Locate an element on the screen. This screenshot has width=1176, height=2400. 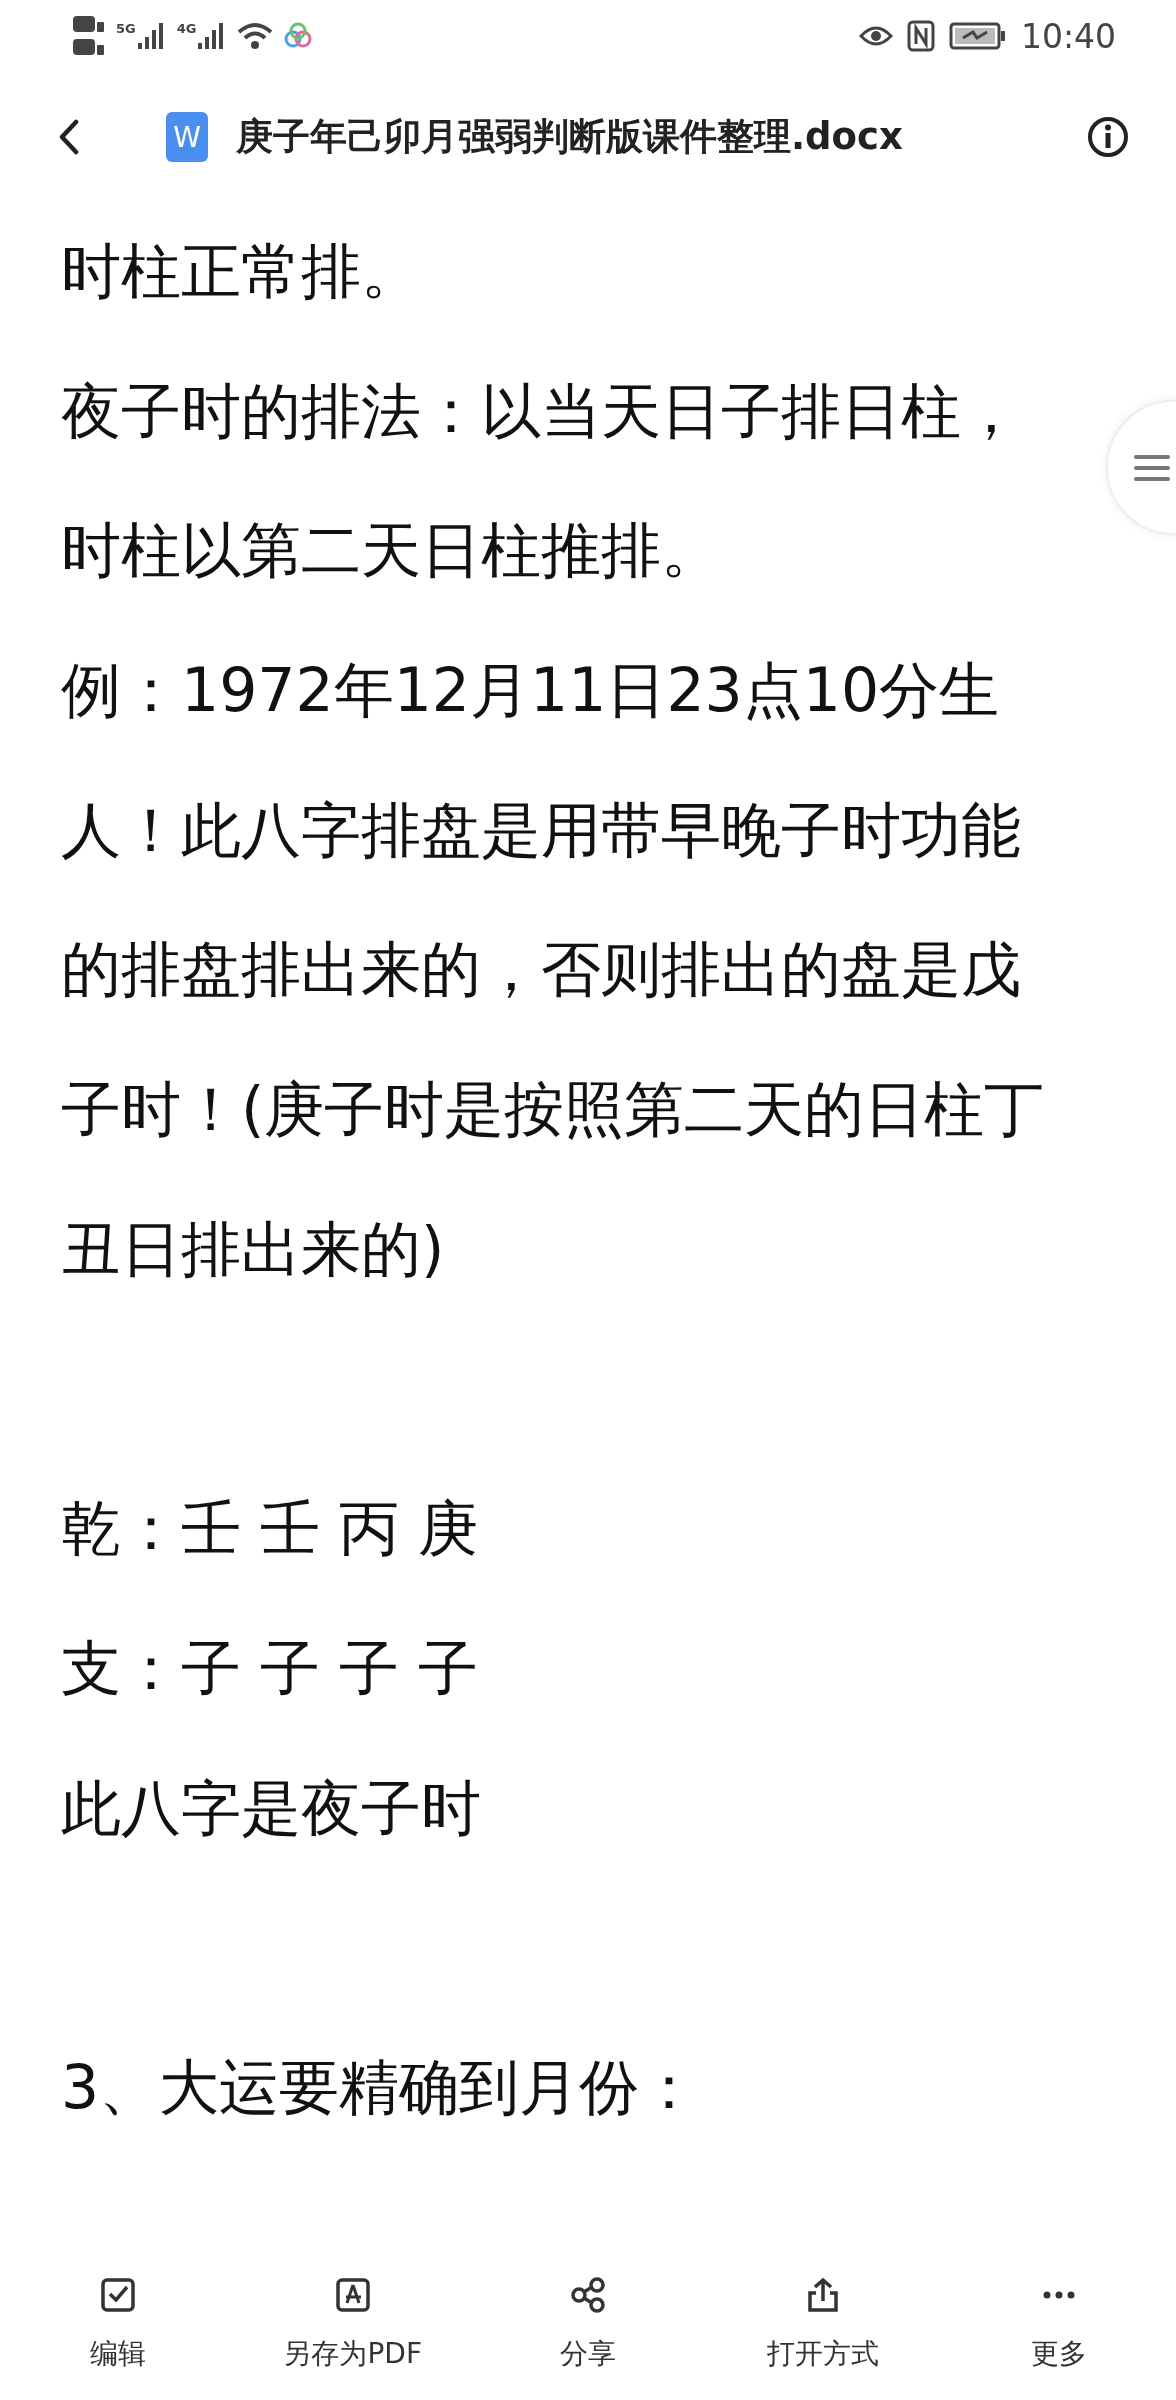
menu-icon is located at coordinates (1152, 467).